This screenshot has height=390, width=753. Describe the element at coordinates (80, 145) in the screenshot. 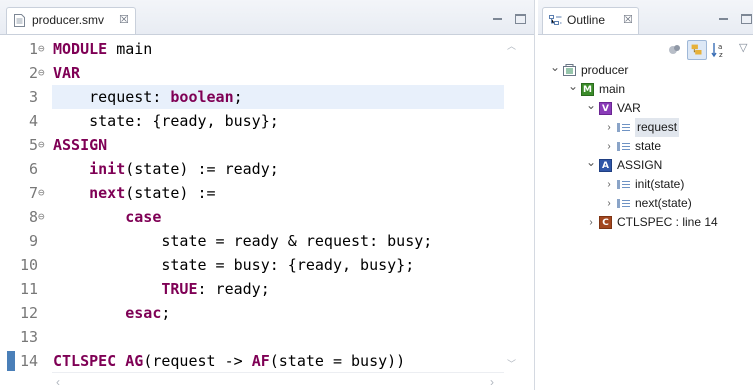

I see `keyword-token: ASSIGN` at that location.